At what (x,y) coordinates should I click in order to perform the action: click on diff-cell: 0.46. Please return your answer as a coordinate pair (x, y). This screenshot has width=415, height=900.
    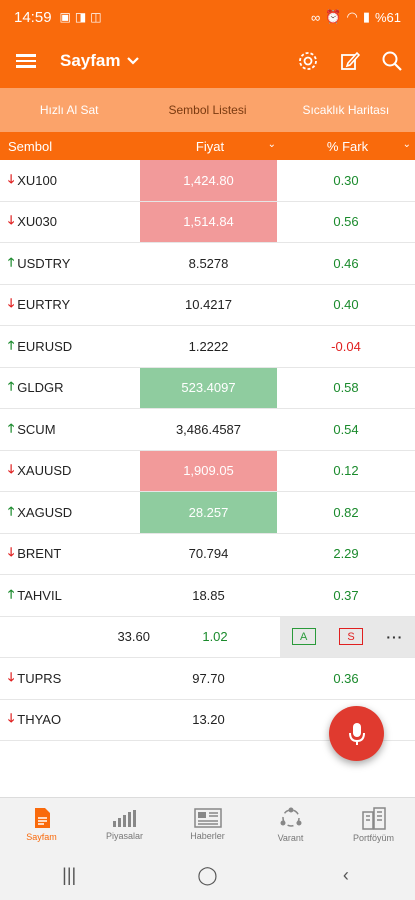
    Looking at the image, I should click on (346, 263).